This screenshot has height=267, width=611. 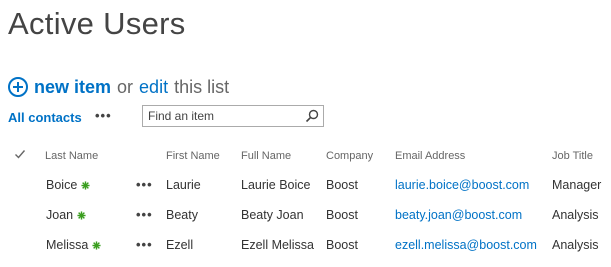 What do you see at coordinates (276, 185) in the screenshot?
I see `full-name-cell: Laurie Boice` at bounding box center [276, 185].